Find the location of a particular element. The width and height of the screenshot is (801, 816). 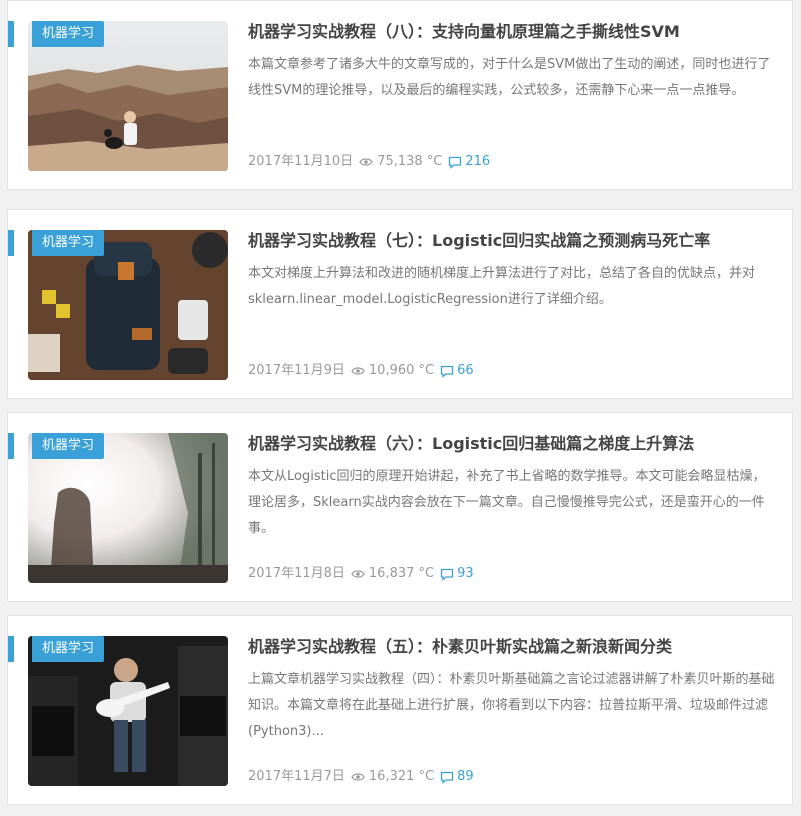

view-count: 16,321 °C is located at coordinates (401, 776).